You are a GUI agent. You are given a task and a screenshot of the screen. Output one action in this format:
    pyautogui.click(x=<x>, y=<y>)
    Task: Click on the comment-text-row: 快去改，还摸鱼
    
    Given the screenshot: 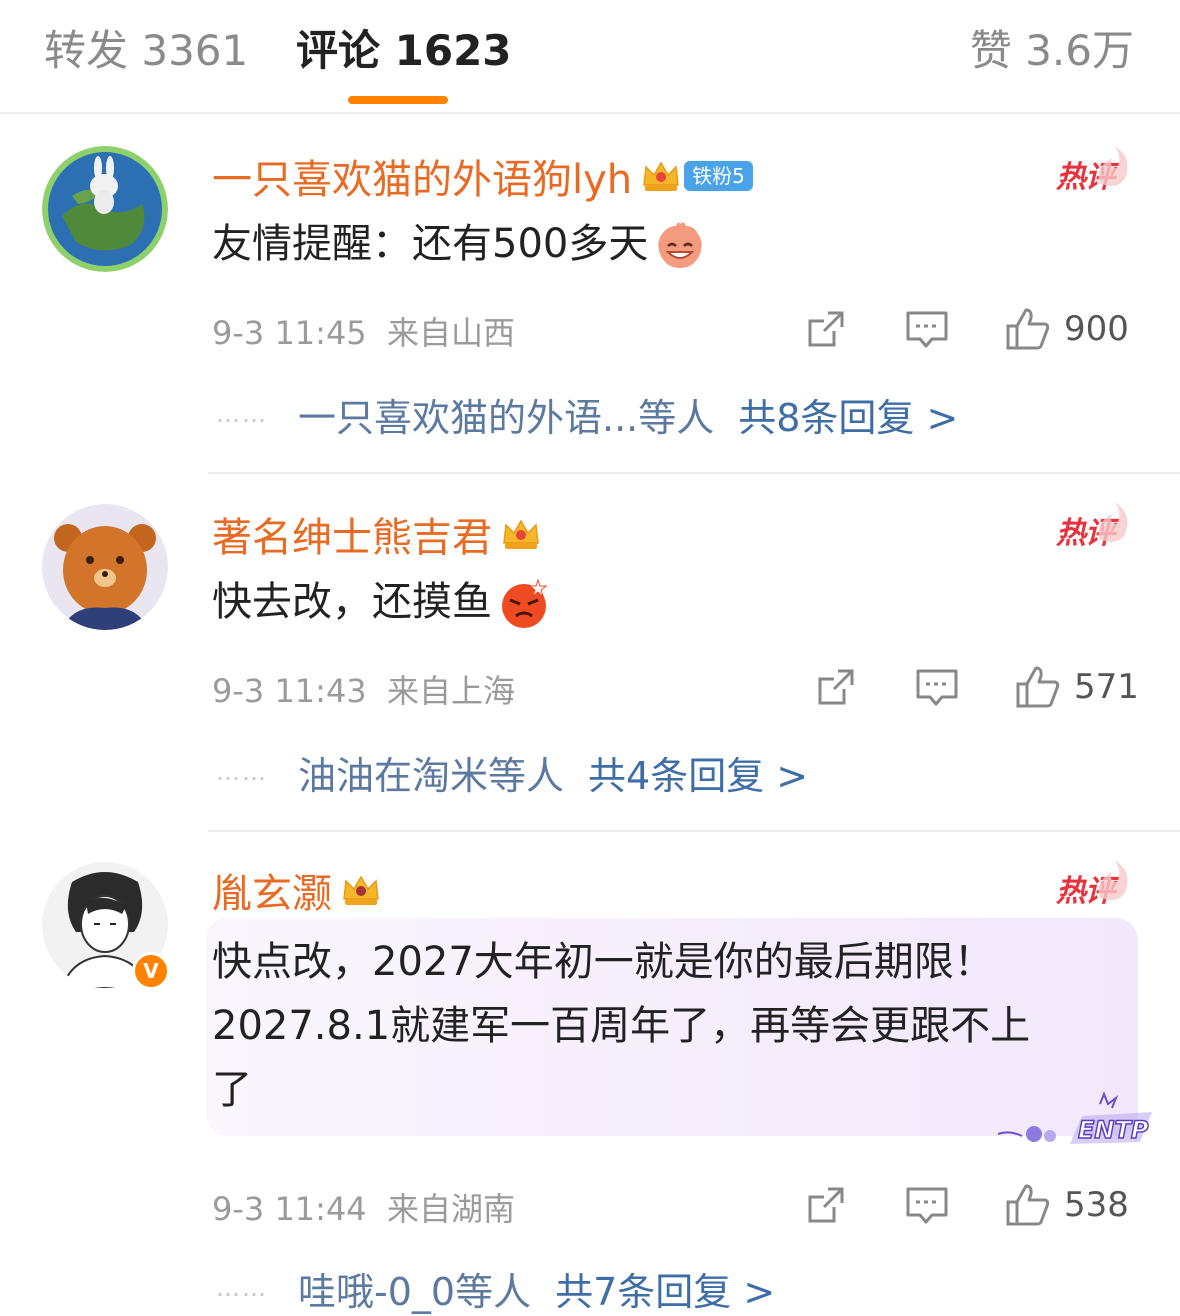 What is the action you would take?
    pyautogui.click(x=381, y=602)
    